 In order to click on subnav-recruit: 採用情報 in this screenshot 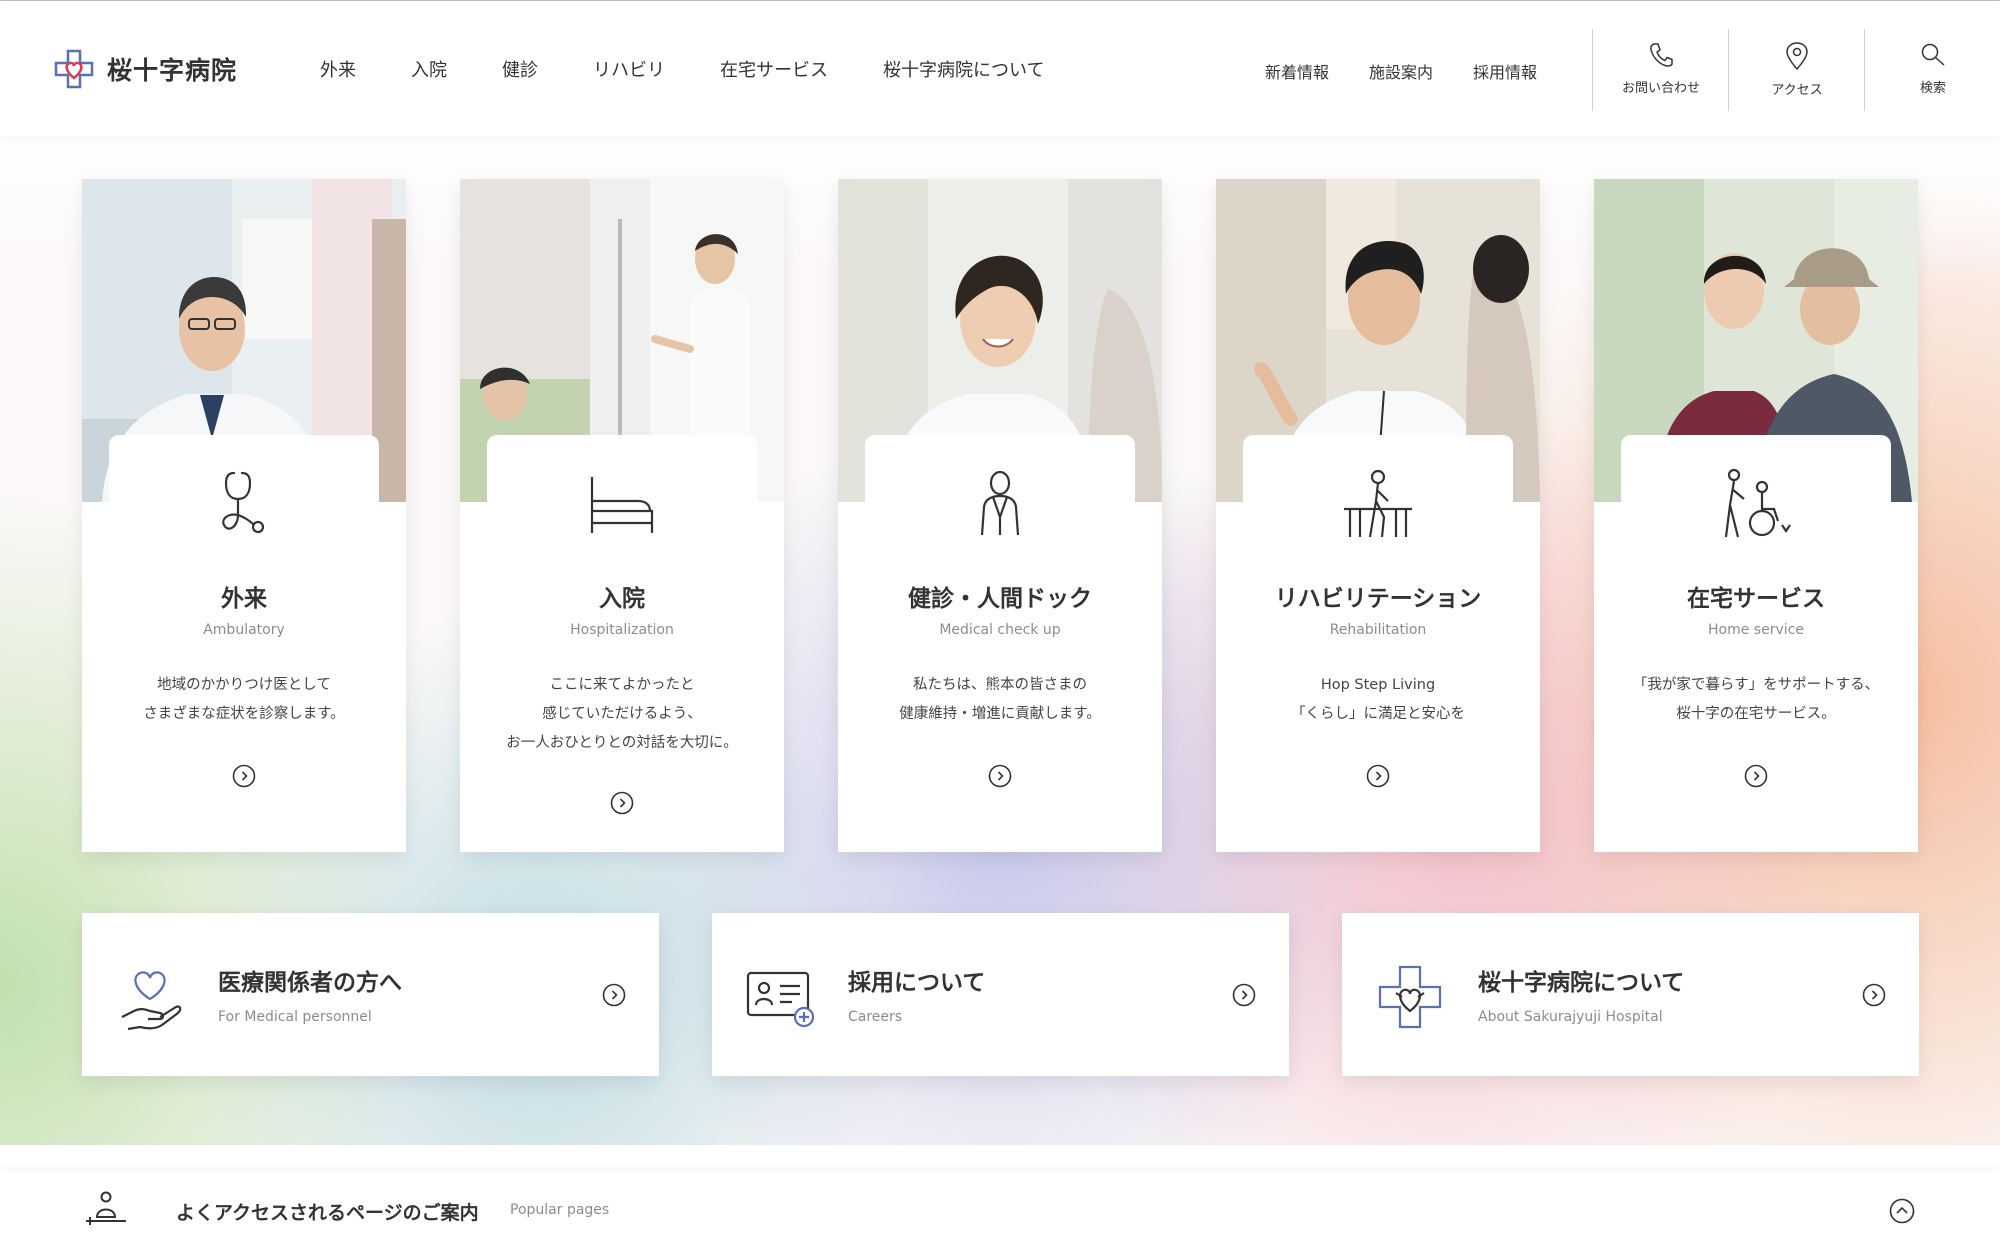, I will do `click(1505, 71)`.